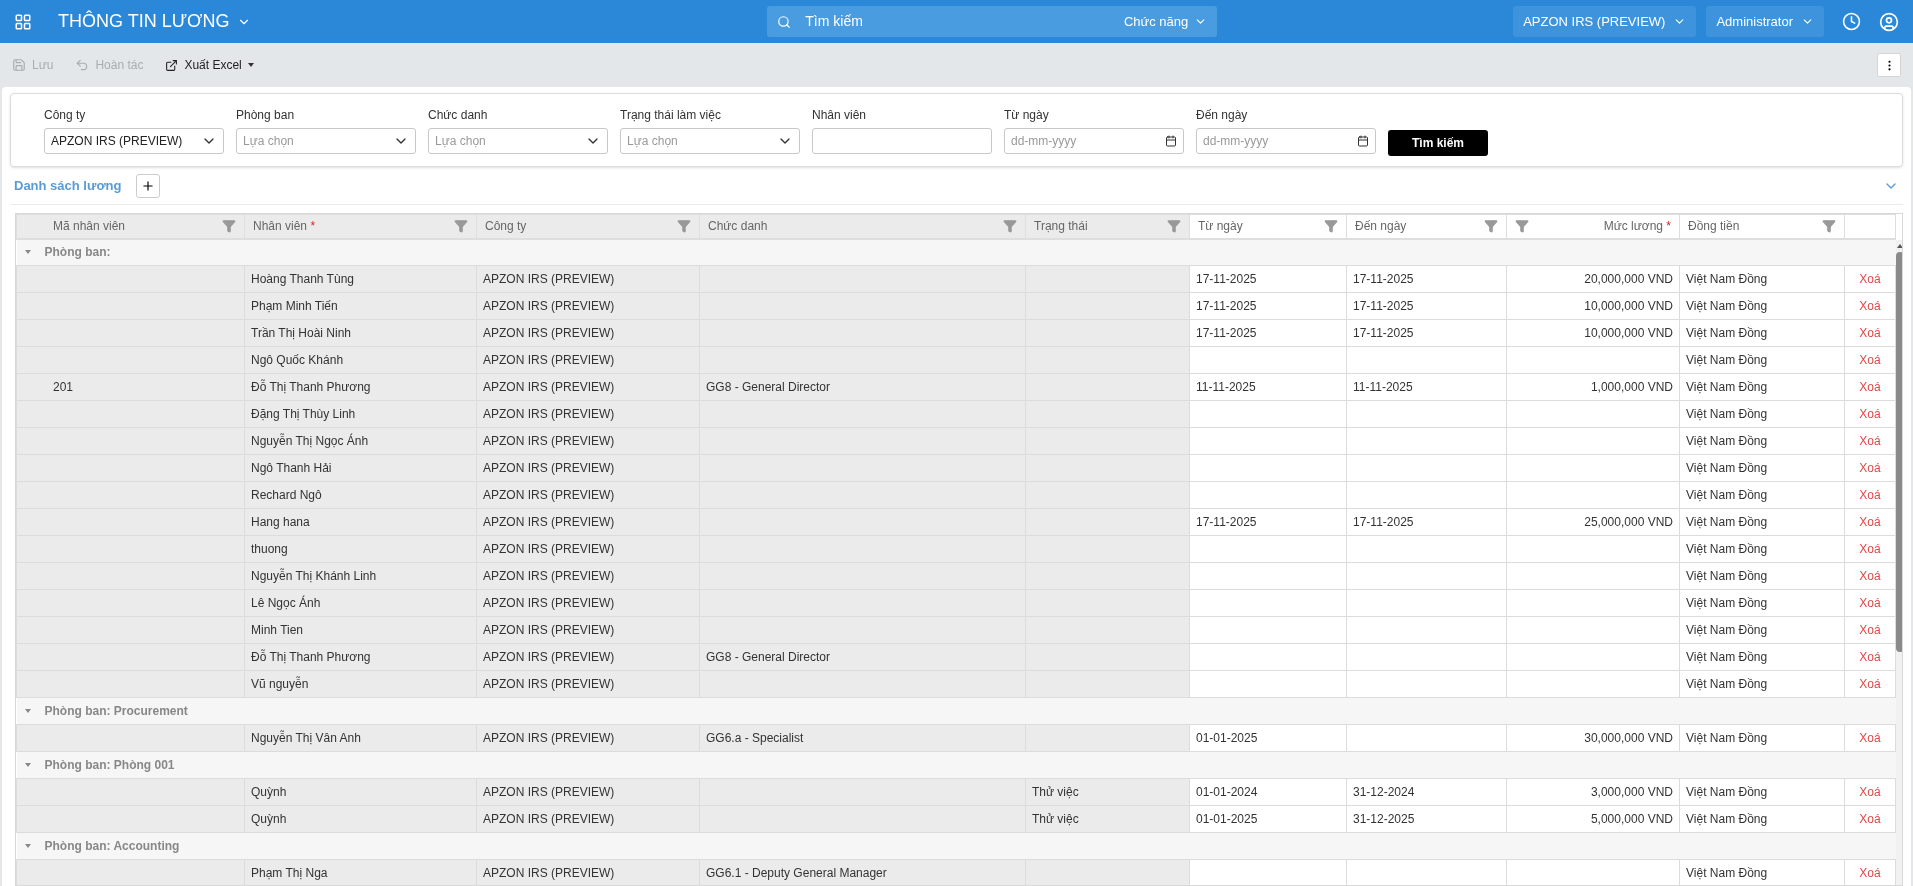 This screenshot has width=1913, height=886. What do you see at coordinates (1268, 226) in the screenshot?
I see `column-header: Từ ngày` at bounding box center [1268, 226].